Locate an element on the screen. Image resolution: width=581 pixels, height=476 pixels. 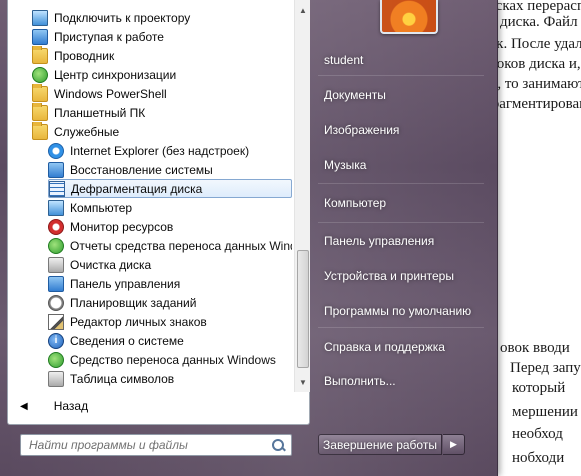
program-item: Отчеты средства переноса данных Wind is located at coordinates (170, 245).